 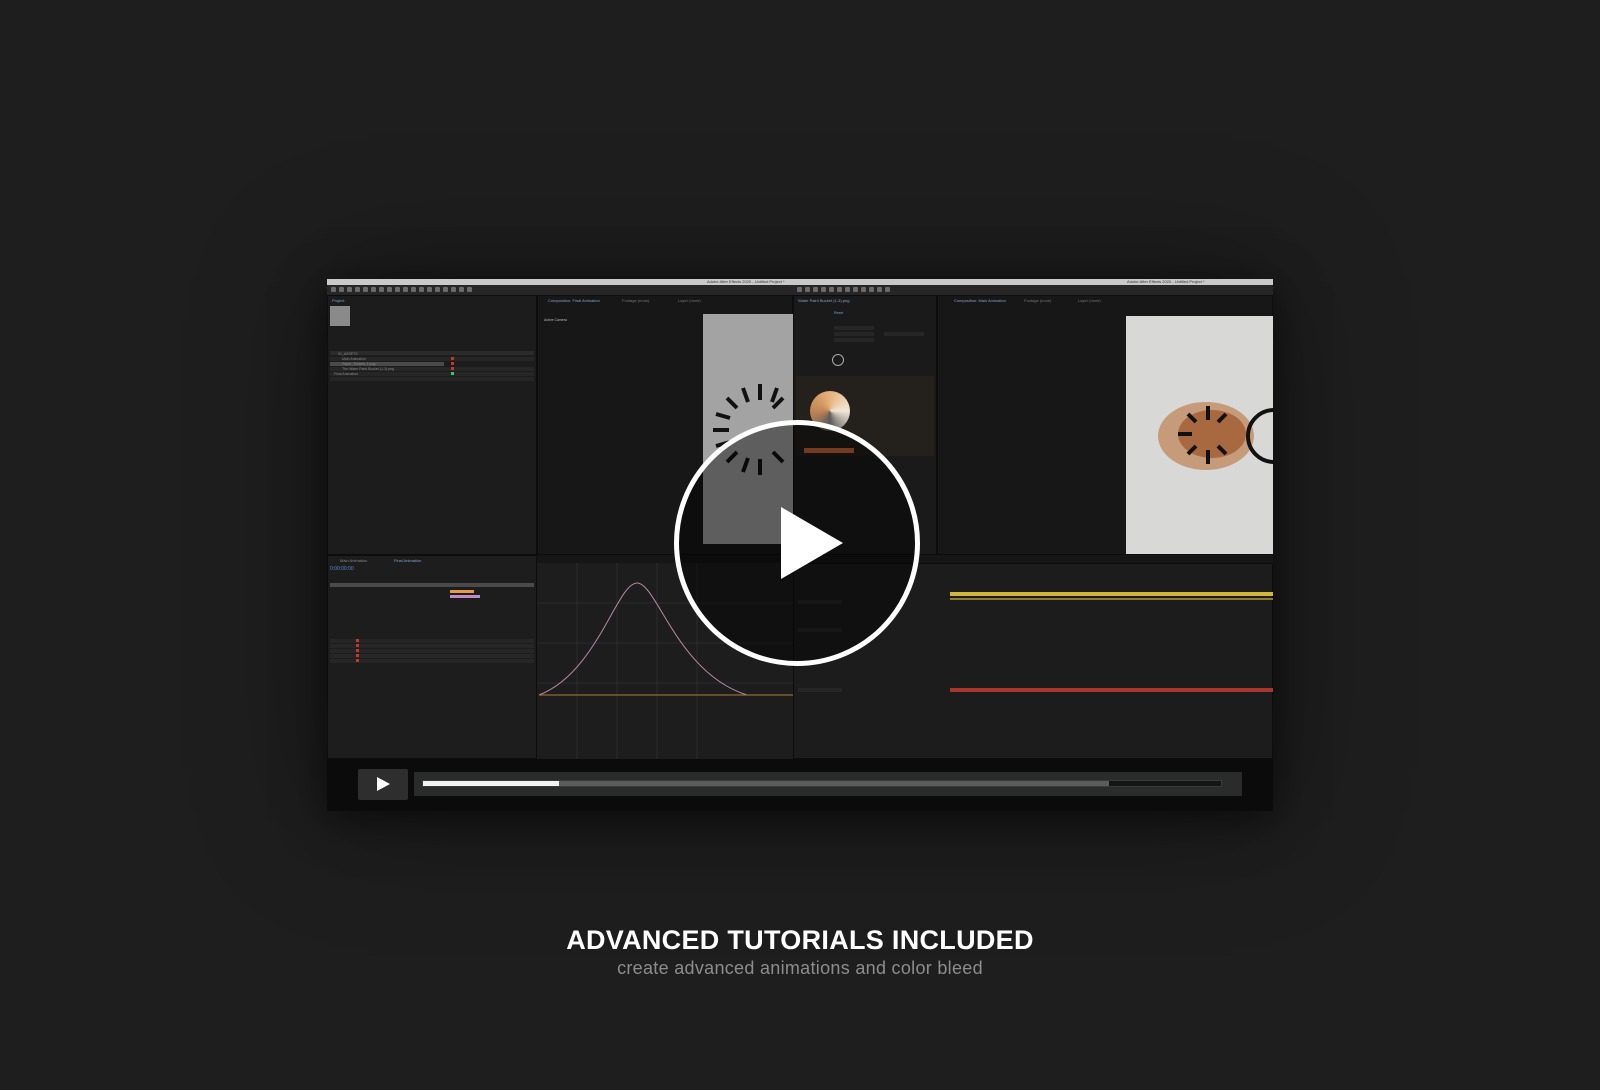 I want to click on progress-bar, so click(x=828, y=784).